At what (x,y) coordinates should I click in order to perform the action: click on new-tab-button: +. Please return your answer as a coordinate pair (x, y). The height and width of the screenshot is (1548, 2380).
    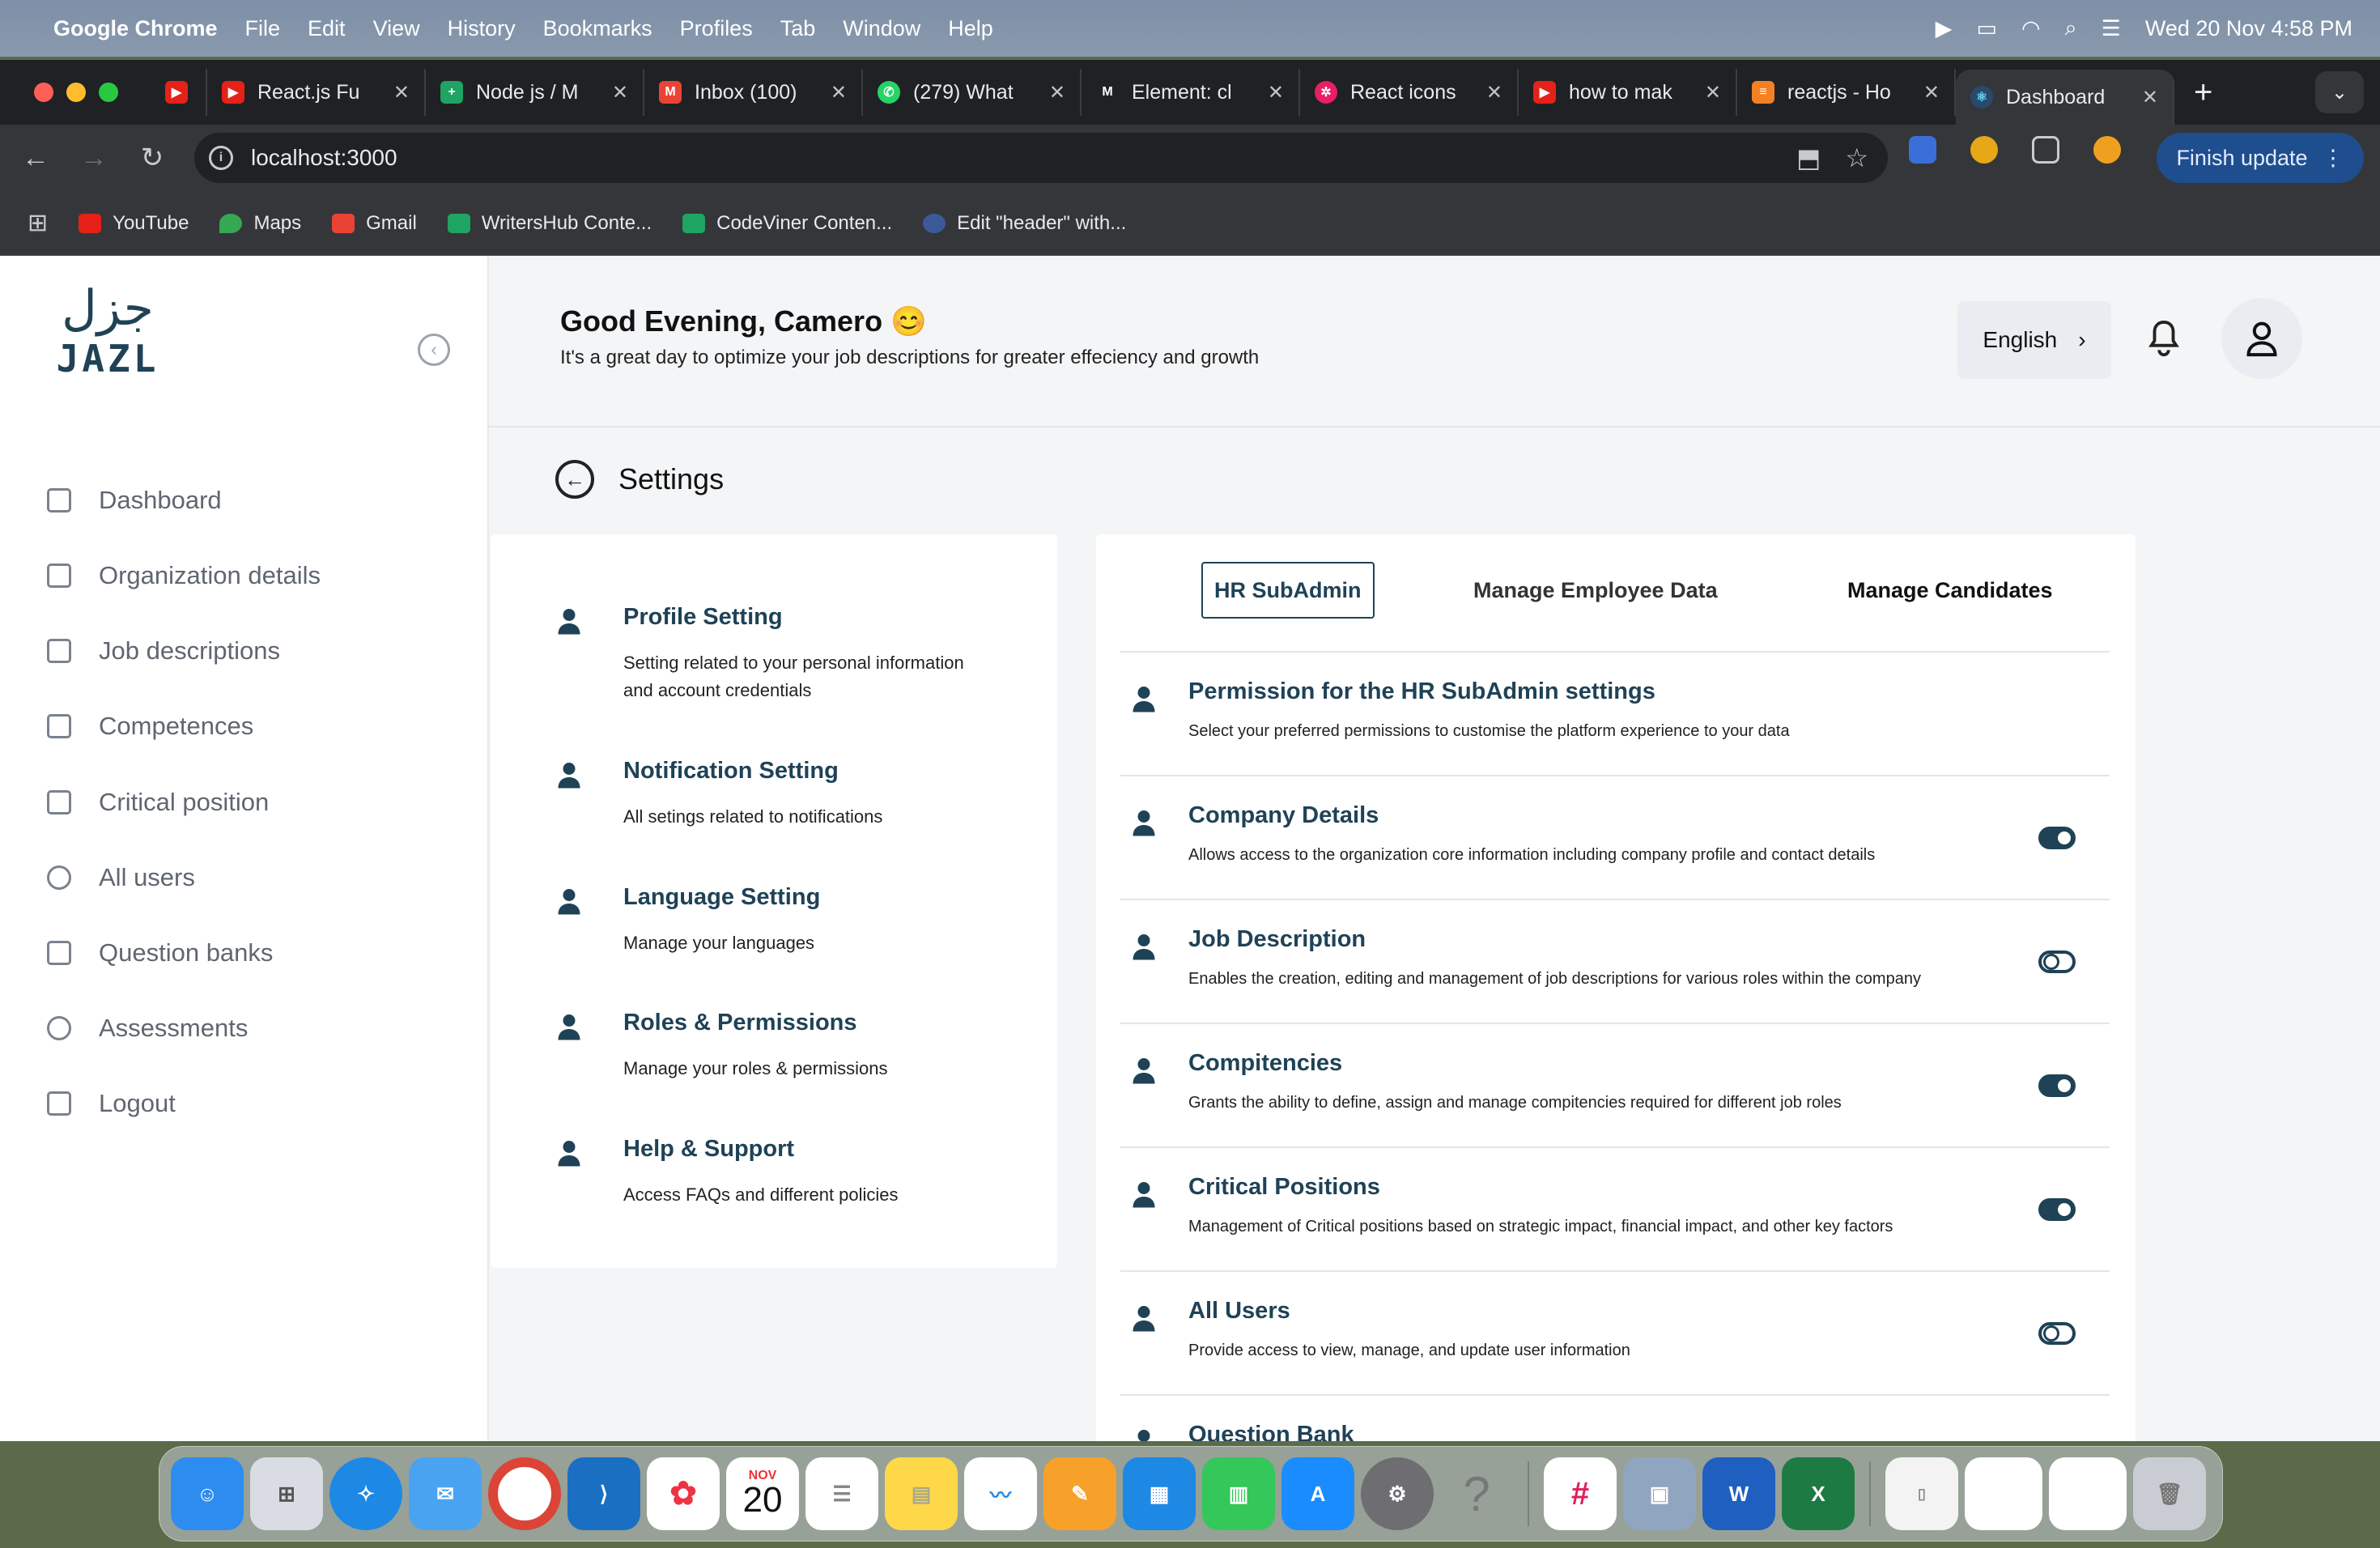
    Looking at the image, I should click on (2203, 92).